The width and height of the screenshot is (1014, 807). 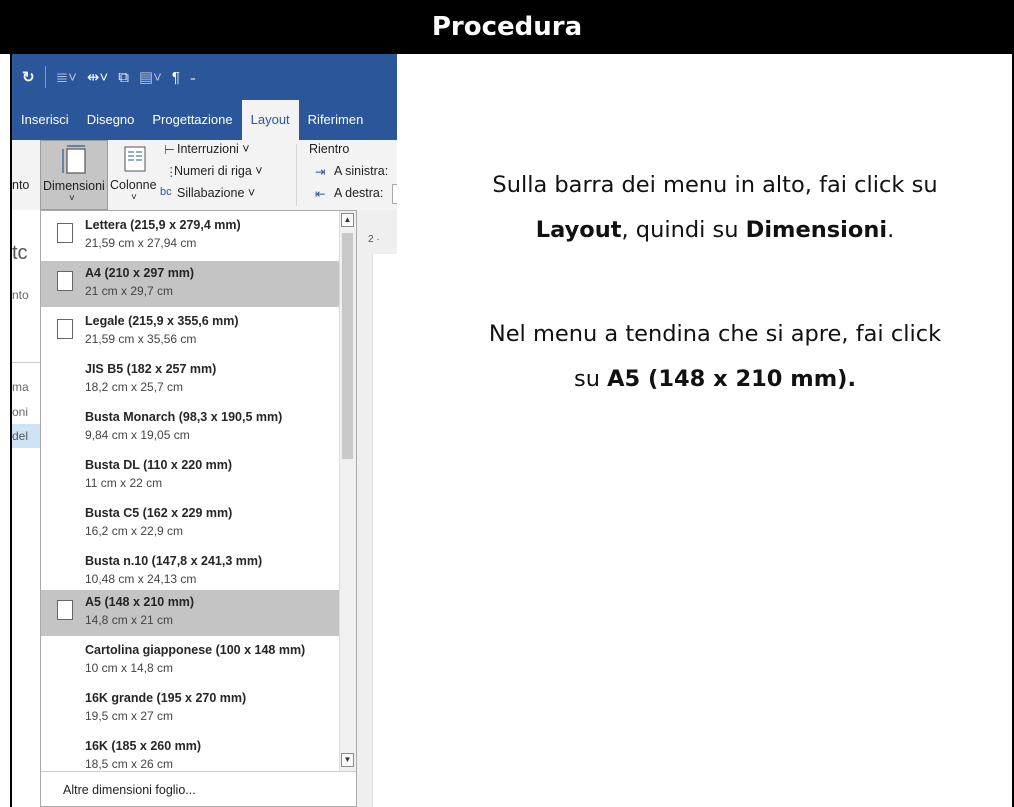 I want to click on tab-inserisci: Inserisci, so click(x=45, y=120).